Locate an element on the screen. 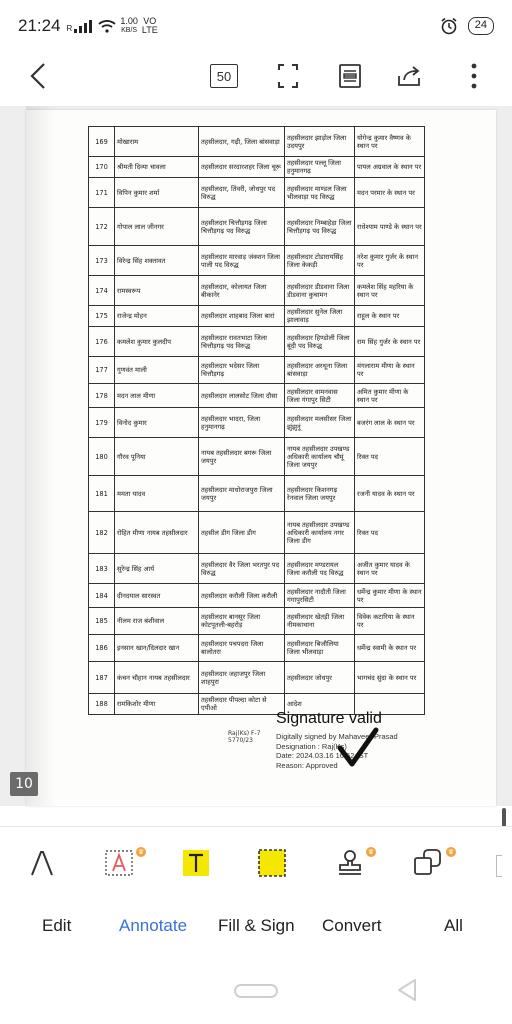 The image size is (512, 1024). page-count: 50 is located at coordinates (224, 76).